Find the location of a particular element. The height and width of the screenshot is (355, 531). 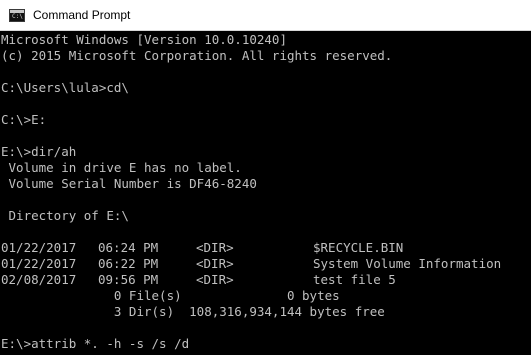

console-line: Directory of E:\ is located at coordinates (65, 215).